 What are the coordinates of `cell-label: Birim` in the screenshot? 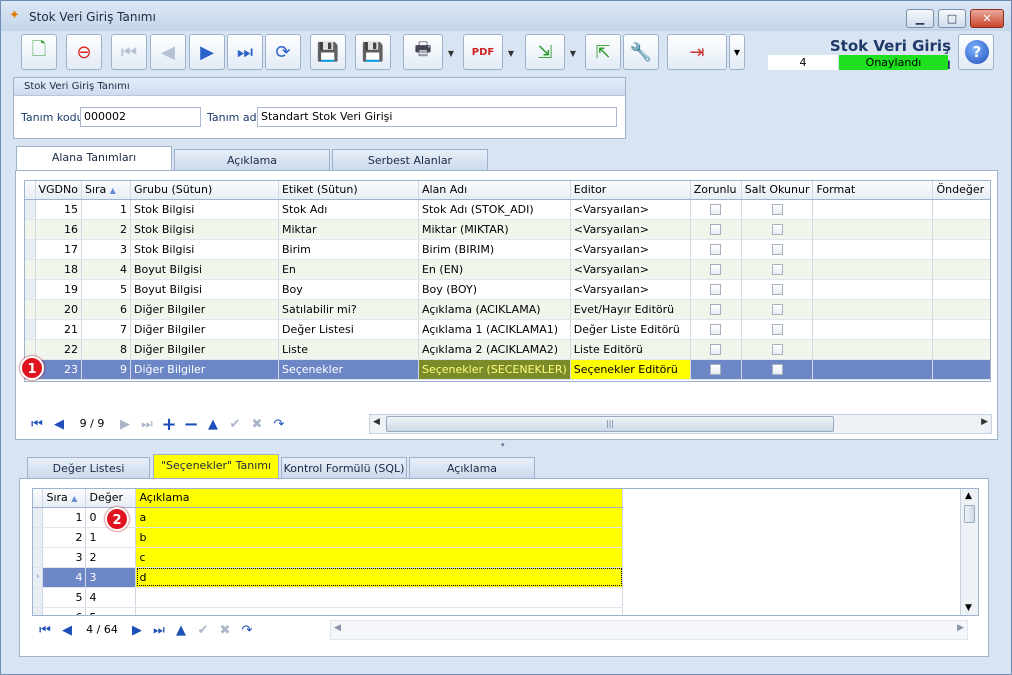 It's located at (348, 249).